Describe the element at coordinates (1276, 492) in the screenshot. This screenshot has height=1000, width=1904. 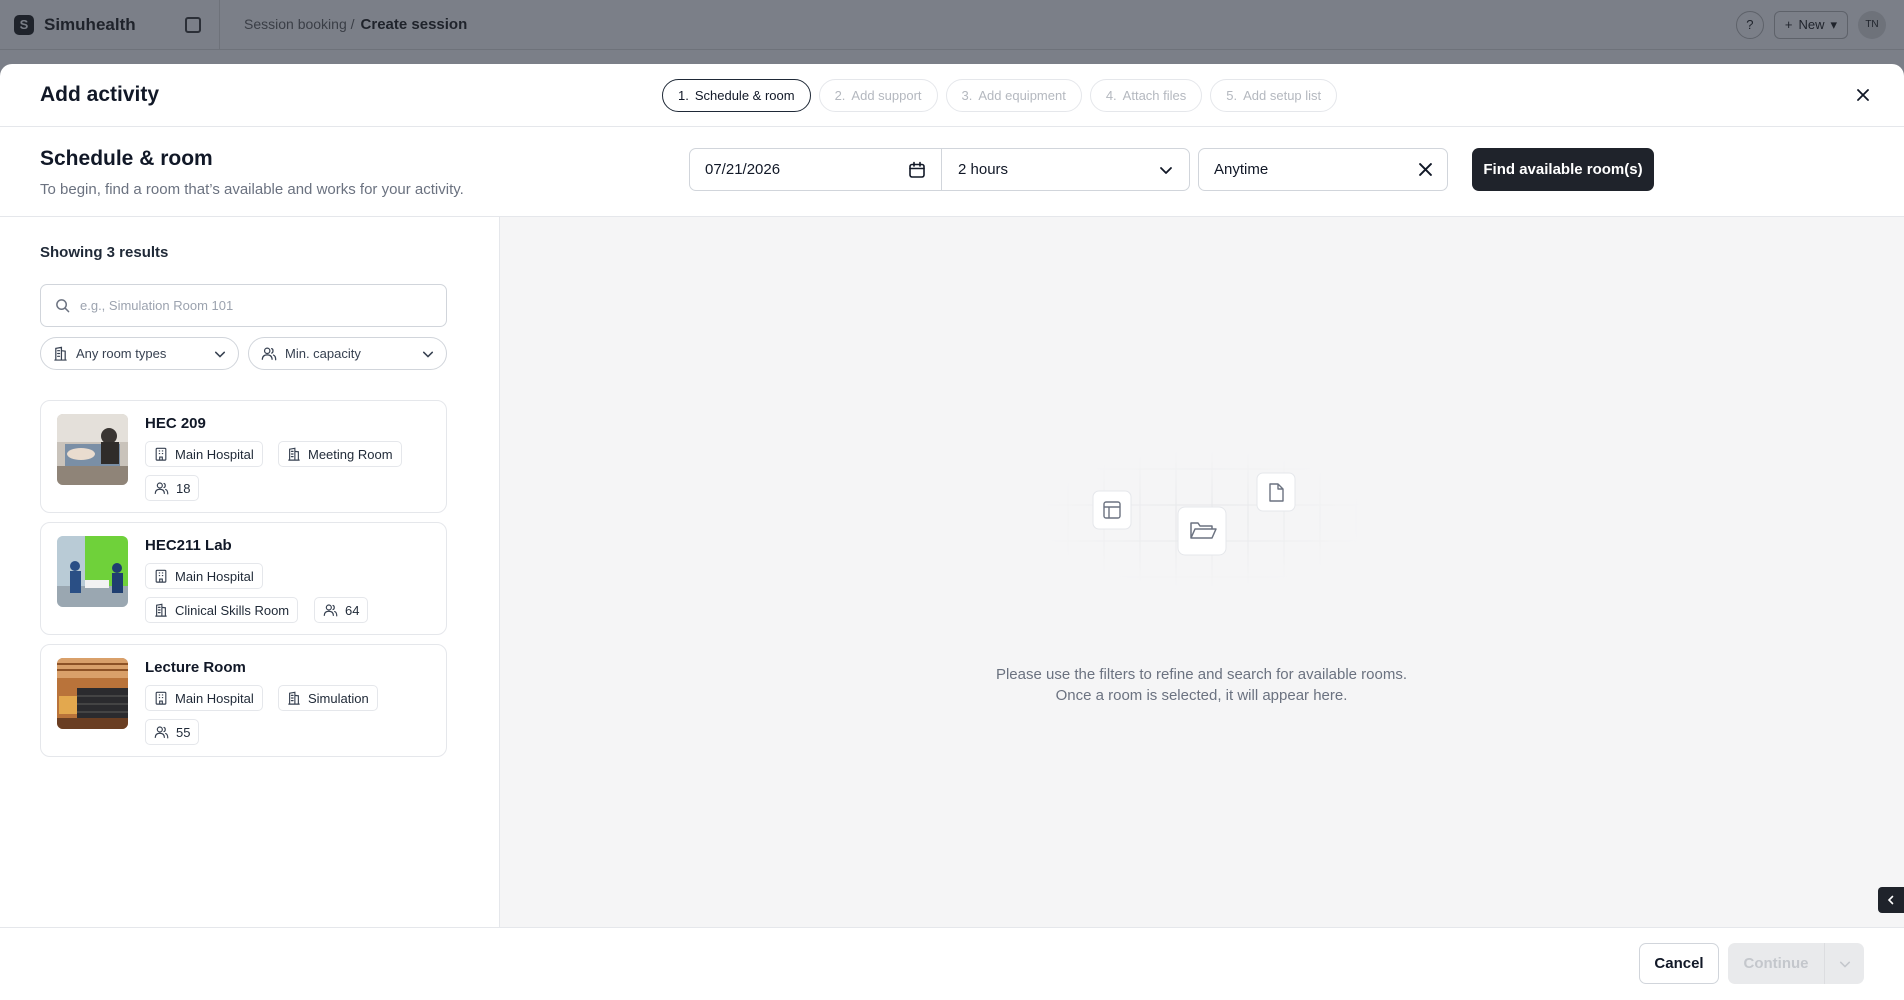
I see `file-icon` at that location.